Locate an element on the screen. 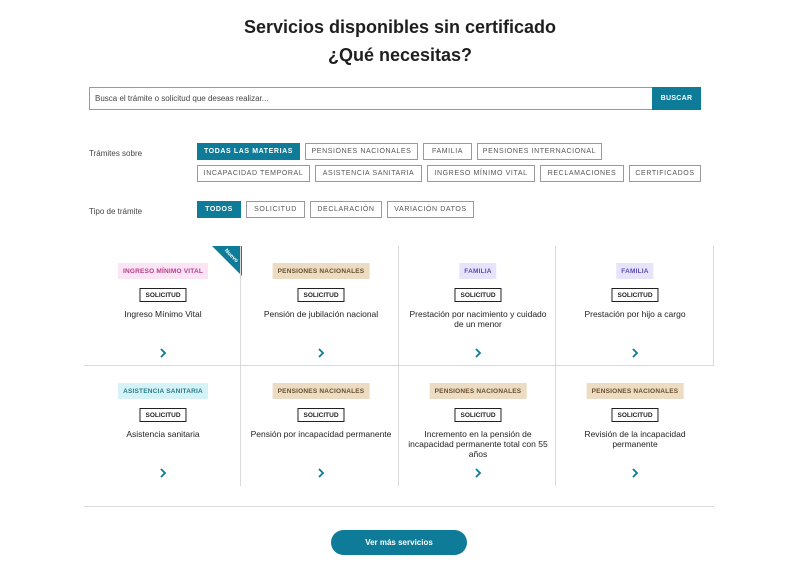 This screenshot has width=800, height=584. service-name: Pensión de jubilación nacional is located at coordinates (321, 314).